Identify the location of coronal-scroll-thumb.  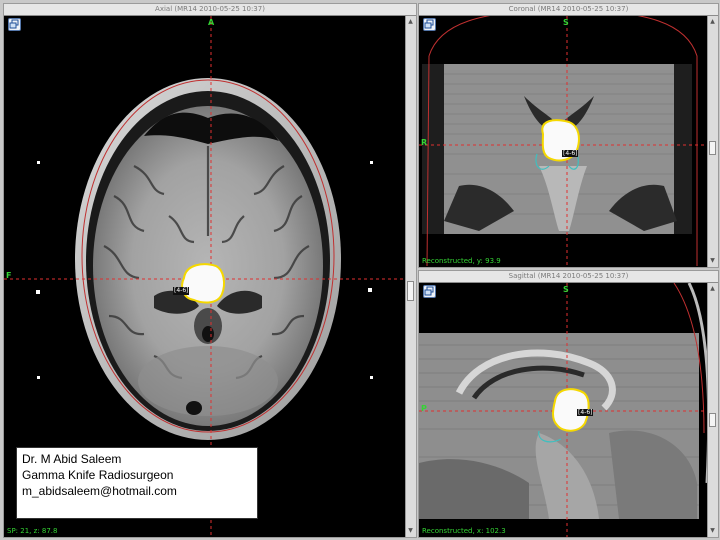
(712, 148).